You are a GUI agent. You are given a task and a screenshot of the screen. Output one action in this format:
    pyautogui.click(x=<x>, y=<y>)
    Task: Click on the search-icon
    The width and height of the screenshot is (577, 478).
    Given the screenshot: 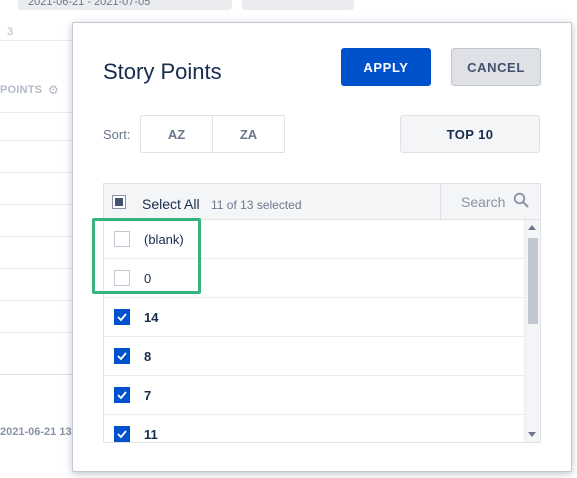 What is the action you would take?
    pyautogui.click(x=521, y=200)
    